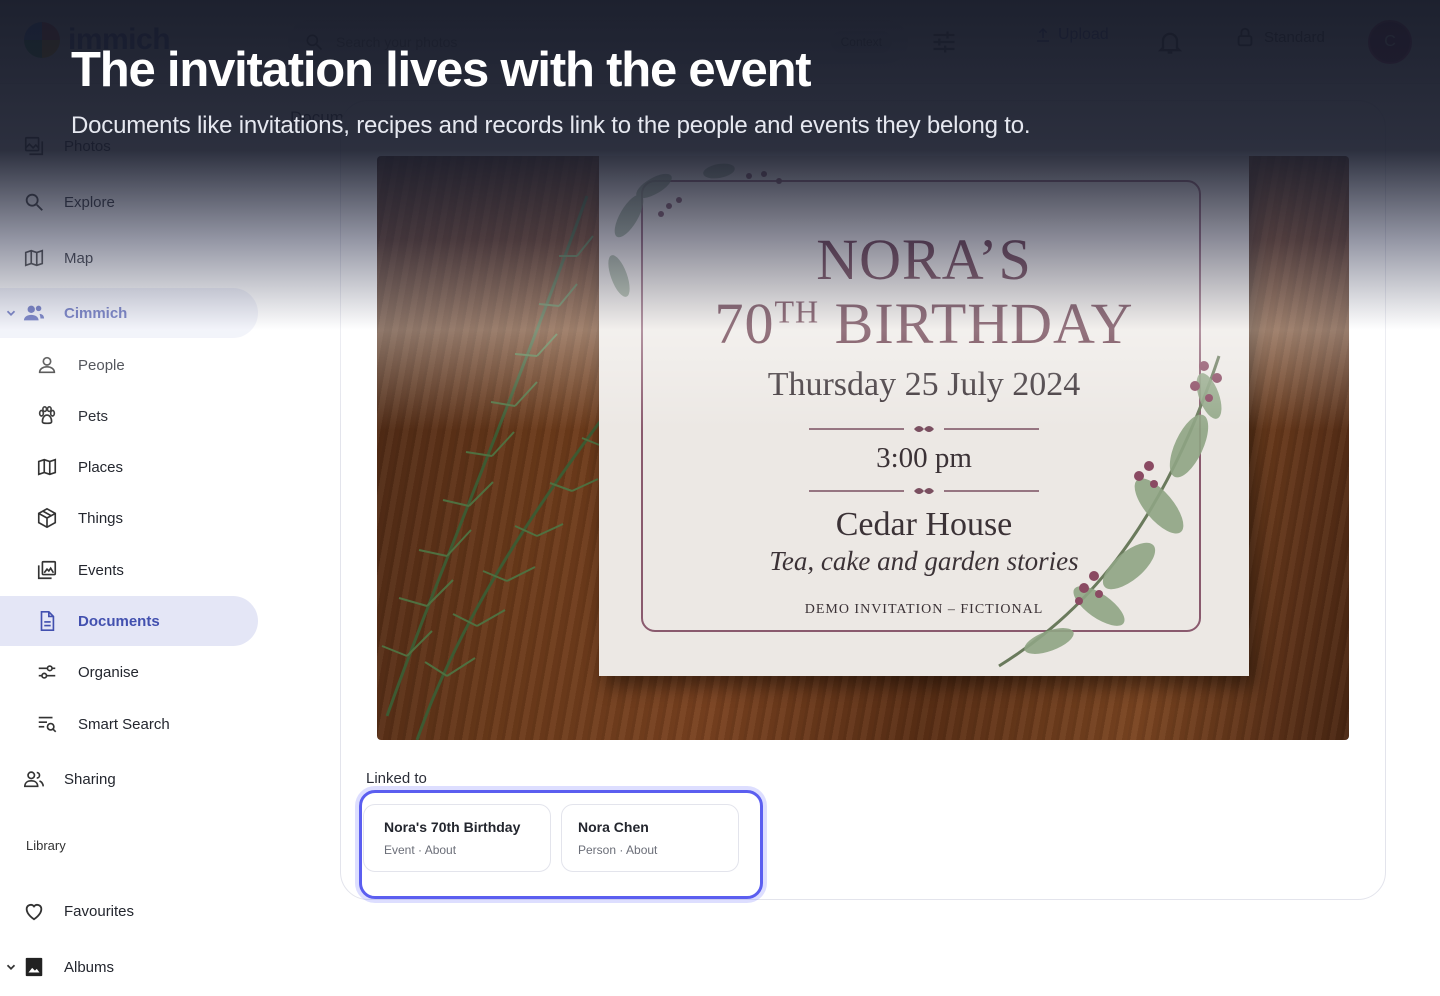 The height and width of the screenshot is (996, 1440). What do you see at coordinates (129, 467) in the screenshot?
I see `sidebar-item-places: Places` at bounding box center [129, 467].